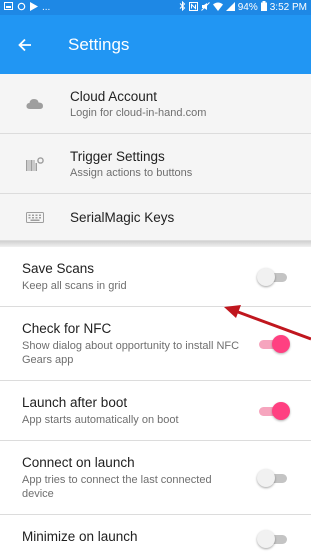 This screenshot has height=559, width=320. I want to click on minimize-on-launch-switch, so click(274, 539).